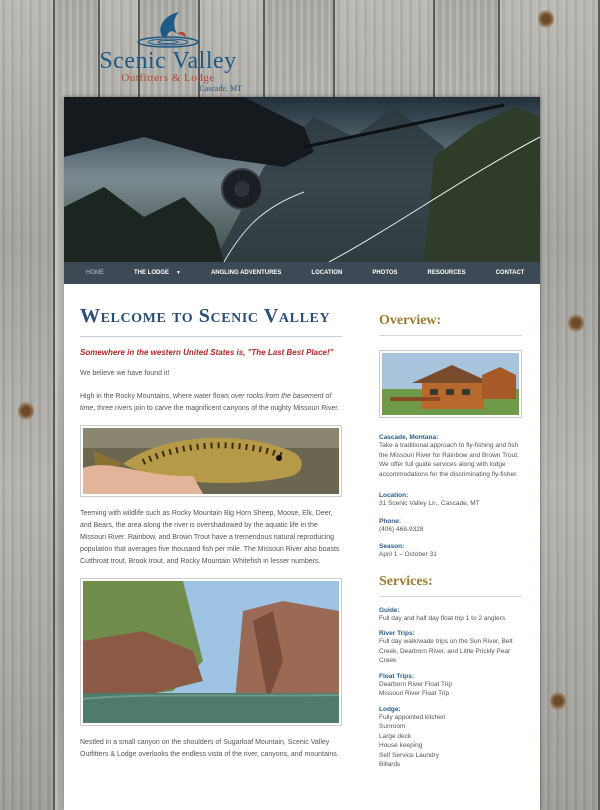 Image resolution: width=600 pixels, height=810 pixels. I want to click on trout-photo, so click(211, 461).